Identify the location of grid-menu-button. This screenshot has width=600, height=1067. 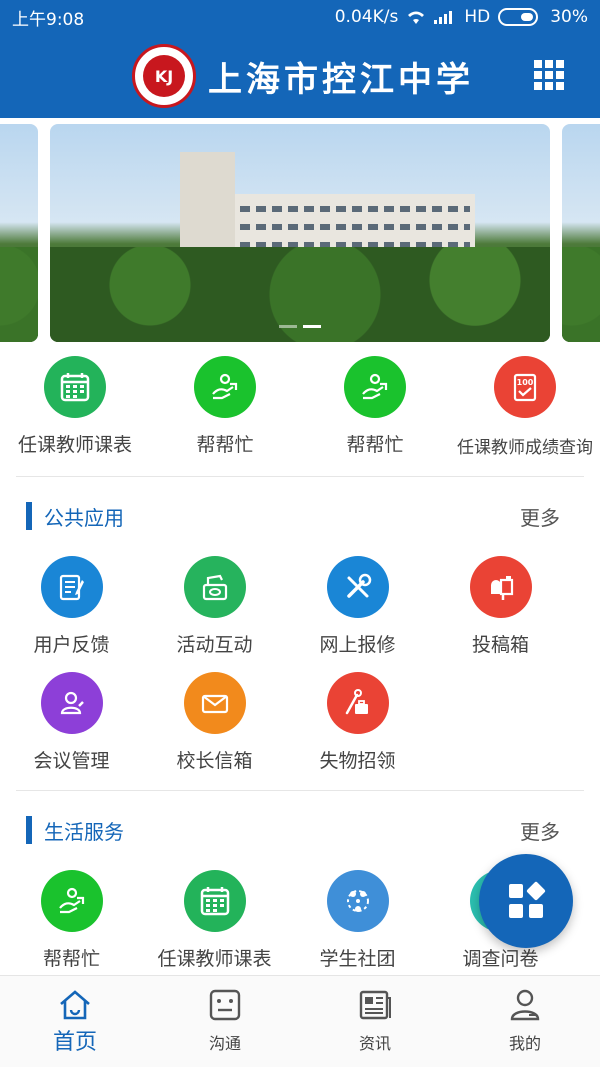
(549, 75).